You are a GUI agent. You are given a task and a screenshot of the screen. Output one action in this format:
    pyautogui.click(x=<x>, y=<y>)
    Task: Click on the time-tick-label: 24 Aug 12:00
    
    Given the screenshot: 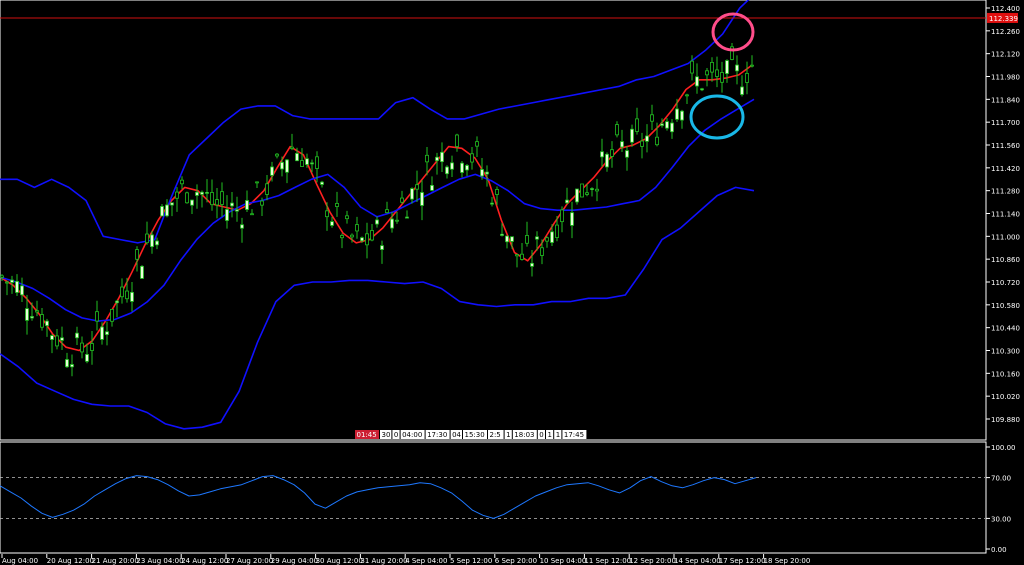 What is the action you would take?
    pyautogui.click(x=204, y=561)
    